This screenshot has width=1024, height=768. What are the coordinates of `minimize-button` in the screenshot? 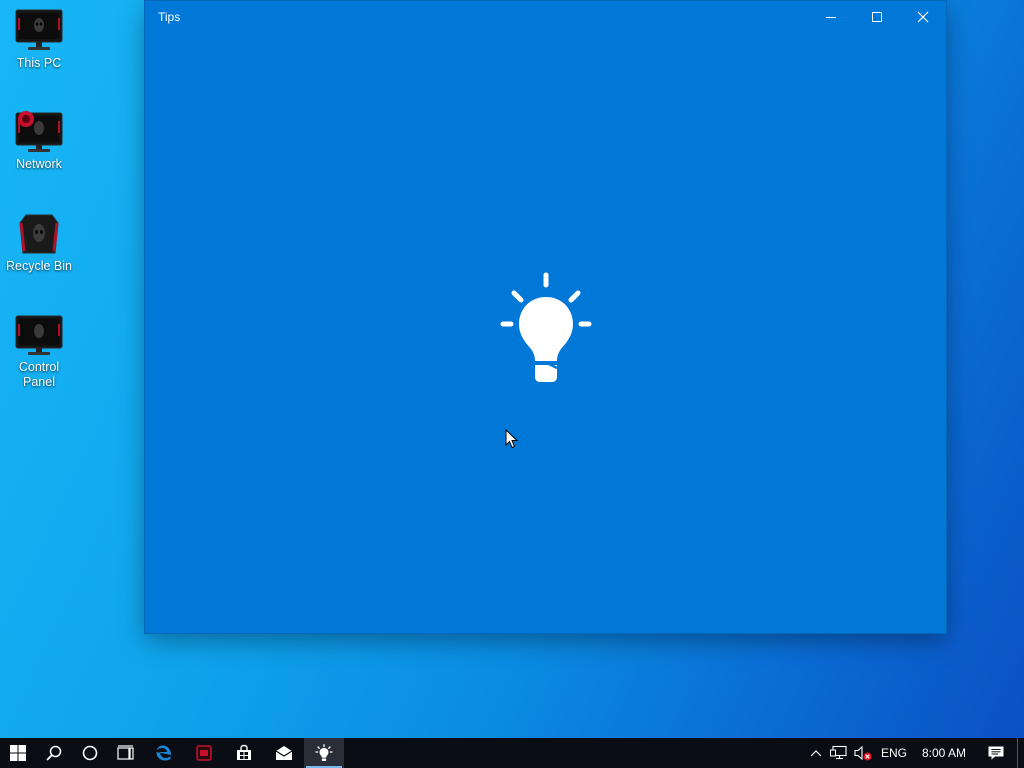 It's located at (831, 17).